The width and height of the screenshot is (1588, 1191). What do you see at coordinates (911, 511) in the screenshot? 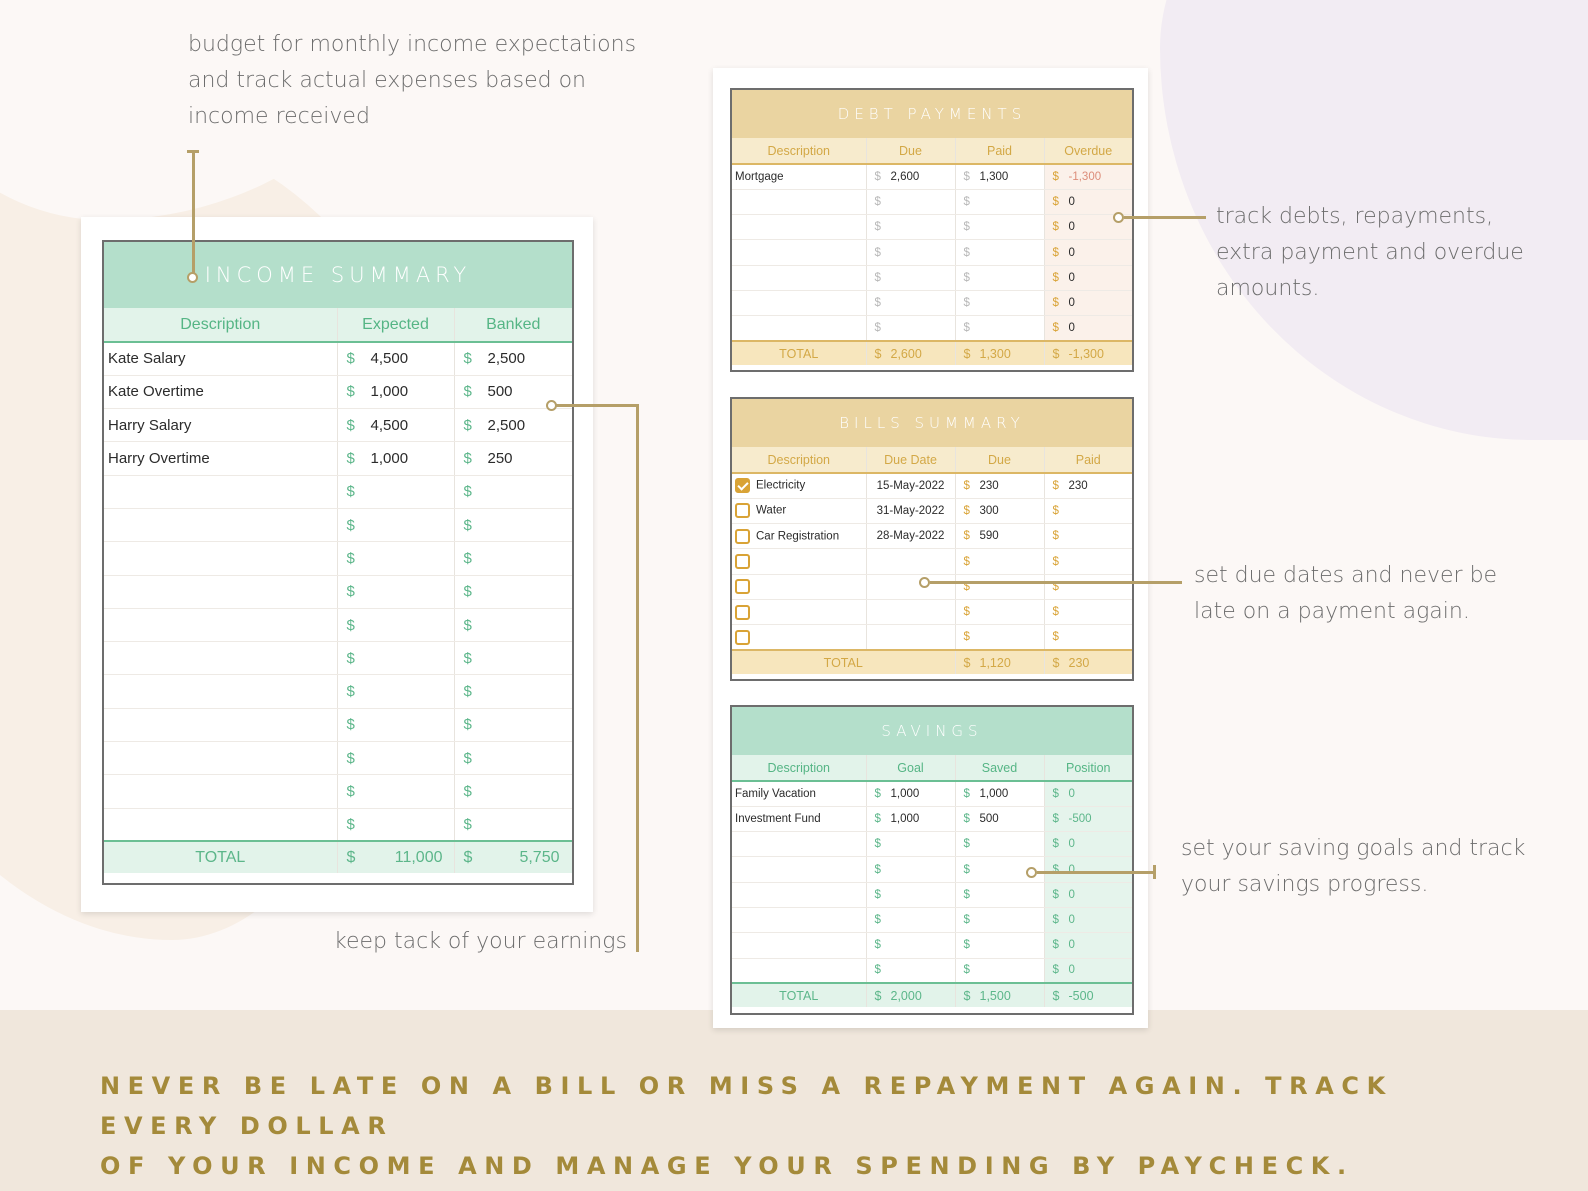
I see `due-date-cell: 31-May-2022` at bounding box center [911, 511].